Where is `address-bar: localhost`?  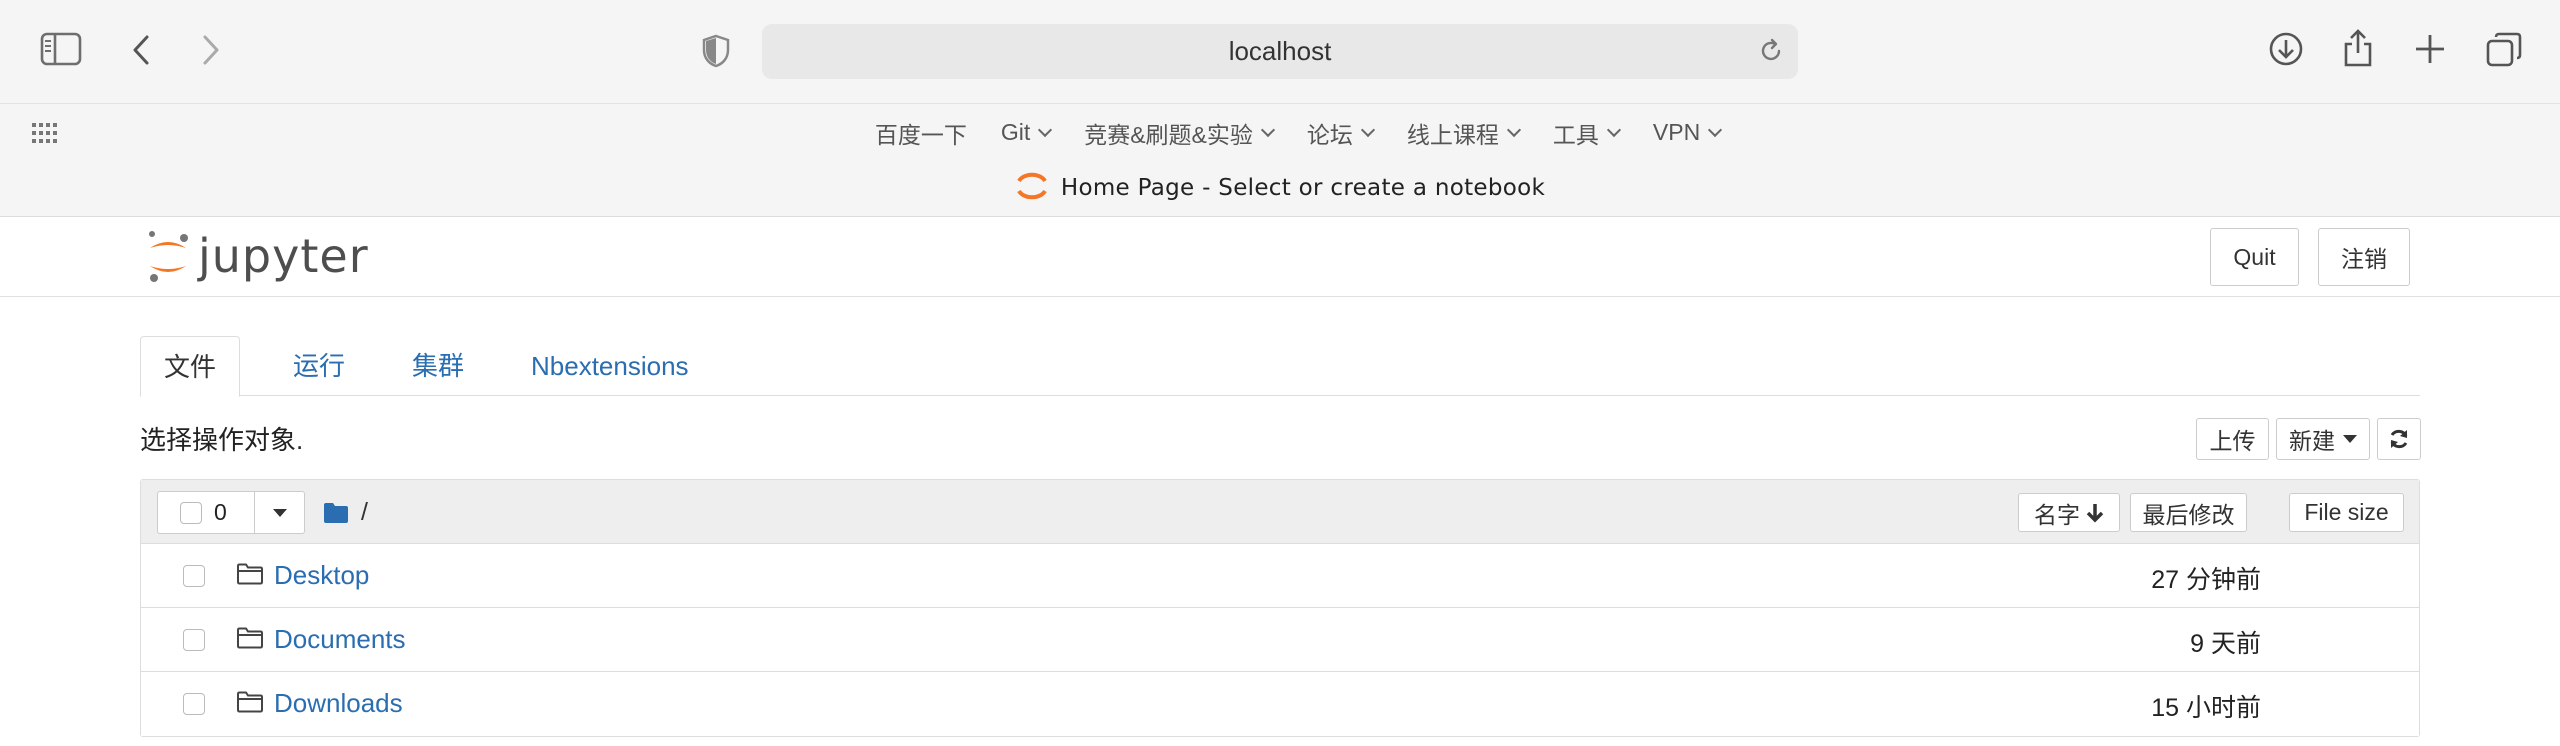
address-bar: localhost is located at coordinates (1280, 51).